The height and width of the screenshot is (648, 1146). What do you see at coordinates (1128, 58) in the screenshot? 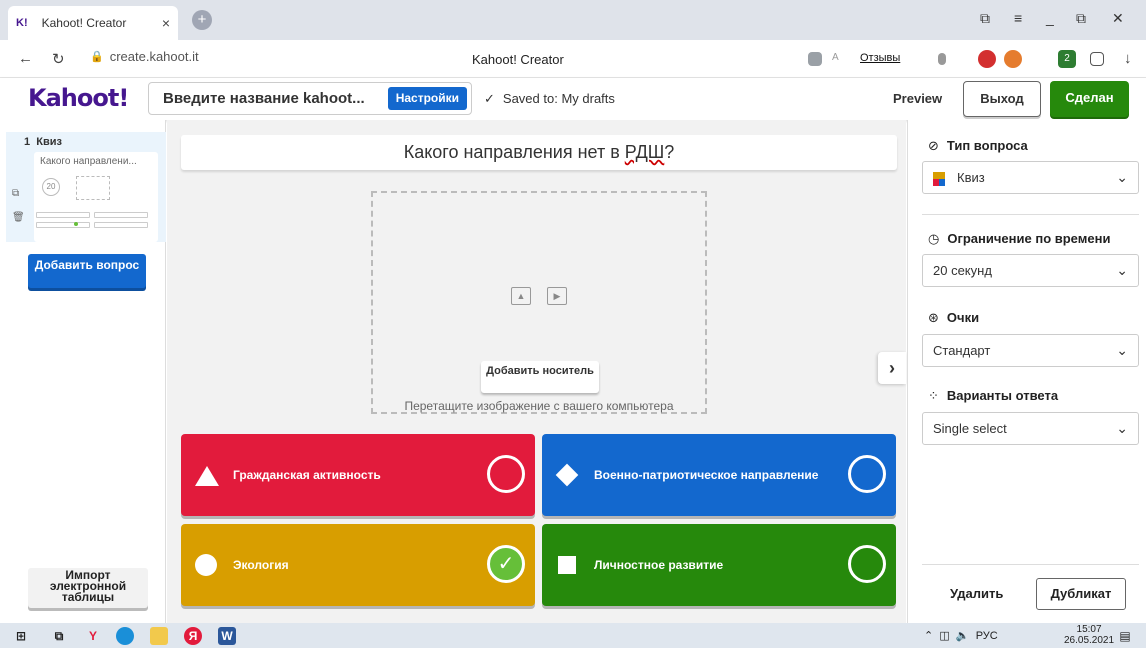
I see `download-icon: ↓` at bounding box center [1128, 58].